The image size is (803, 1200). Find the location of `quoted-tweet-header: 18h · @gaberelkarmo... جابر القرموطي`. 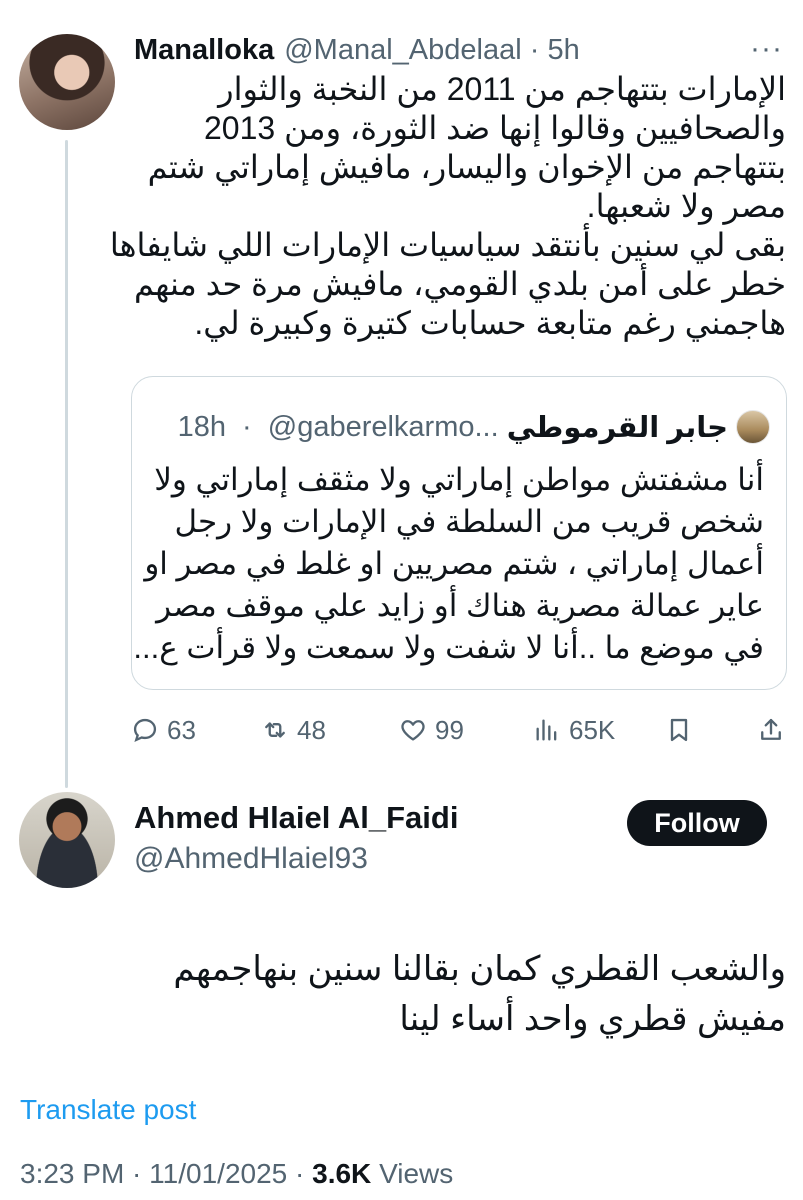

quoted-tweet-header: 18h · @gaberelkarmo... جابر القرموطي is located at coordinates (465, 427).